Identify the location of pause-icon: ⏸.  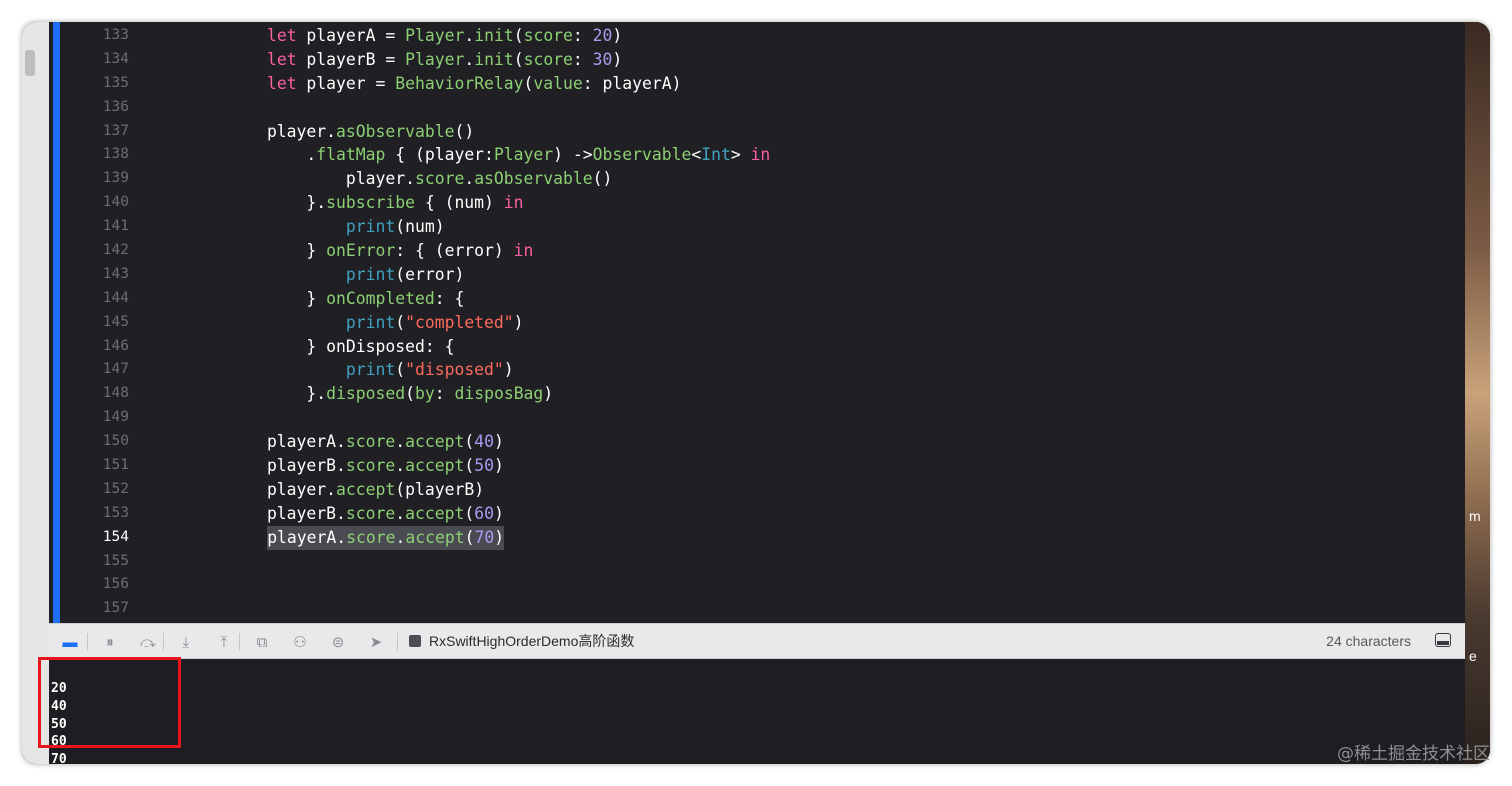
(110, 642).